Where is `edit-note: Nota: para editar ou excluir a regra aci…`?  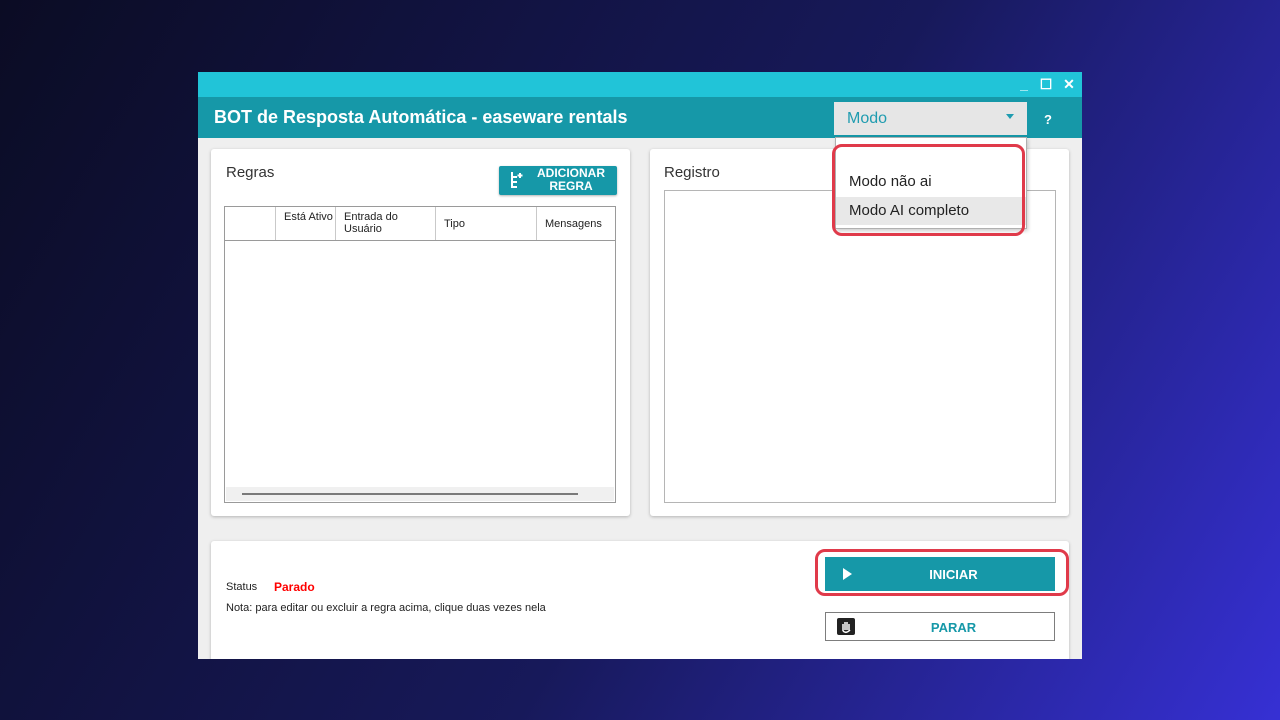
edit-note: Nota: para editar ou excluir a regra aci… is located at coordinates (386, 608).